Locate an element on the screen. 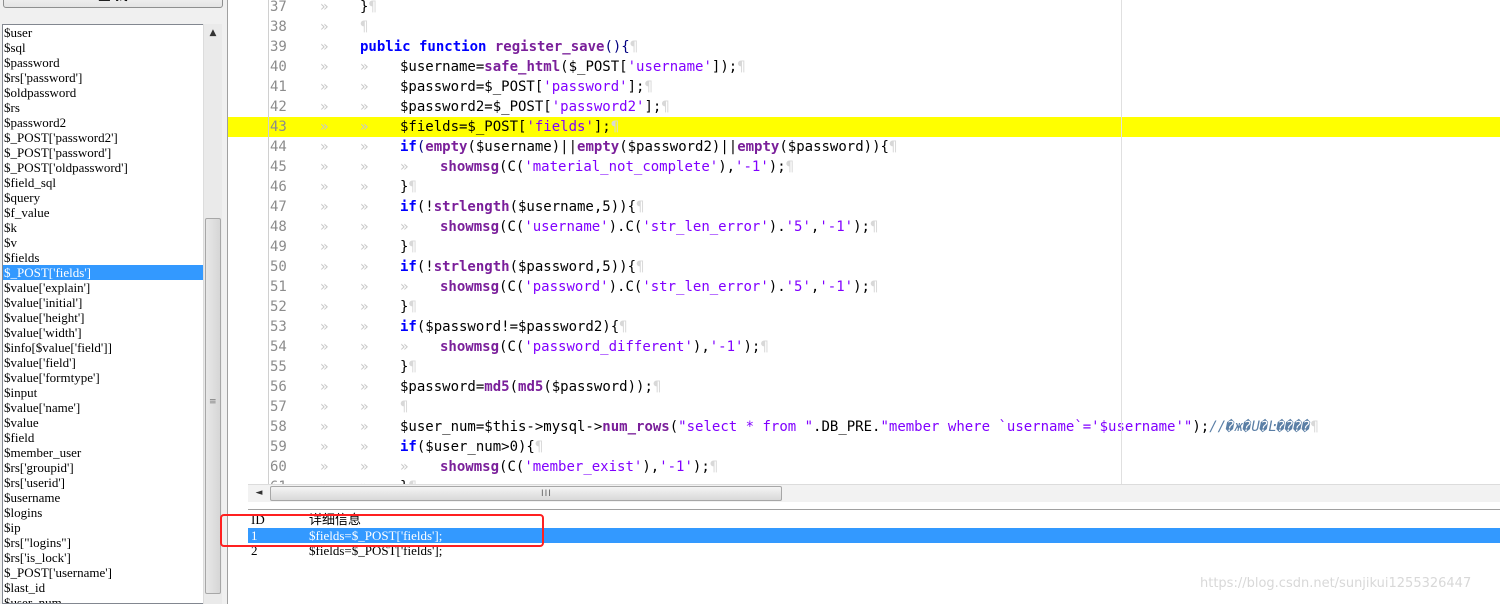 The image size is (1500, 605). code-token: '5' is located at coordinates (798, 227).